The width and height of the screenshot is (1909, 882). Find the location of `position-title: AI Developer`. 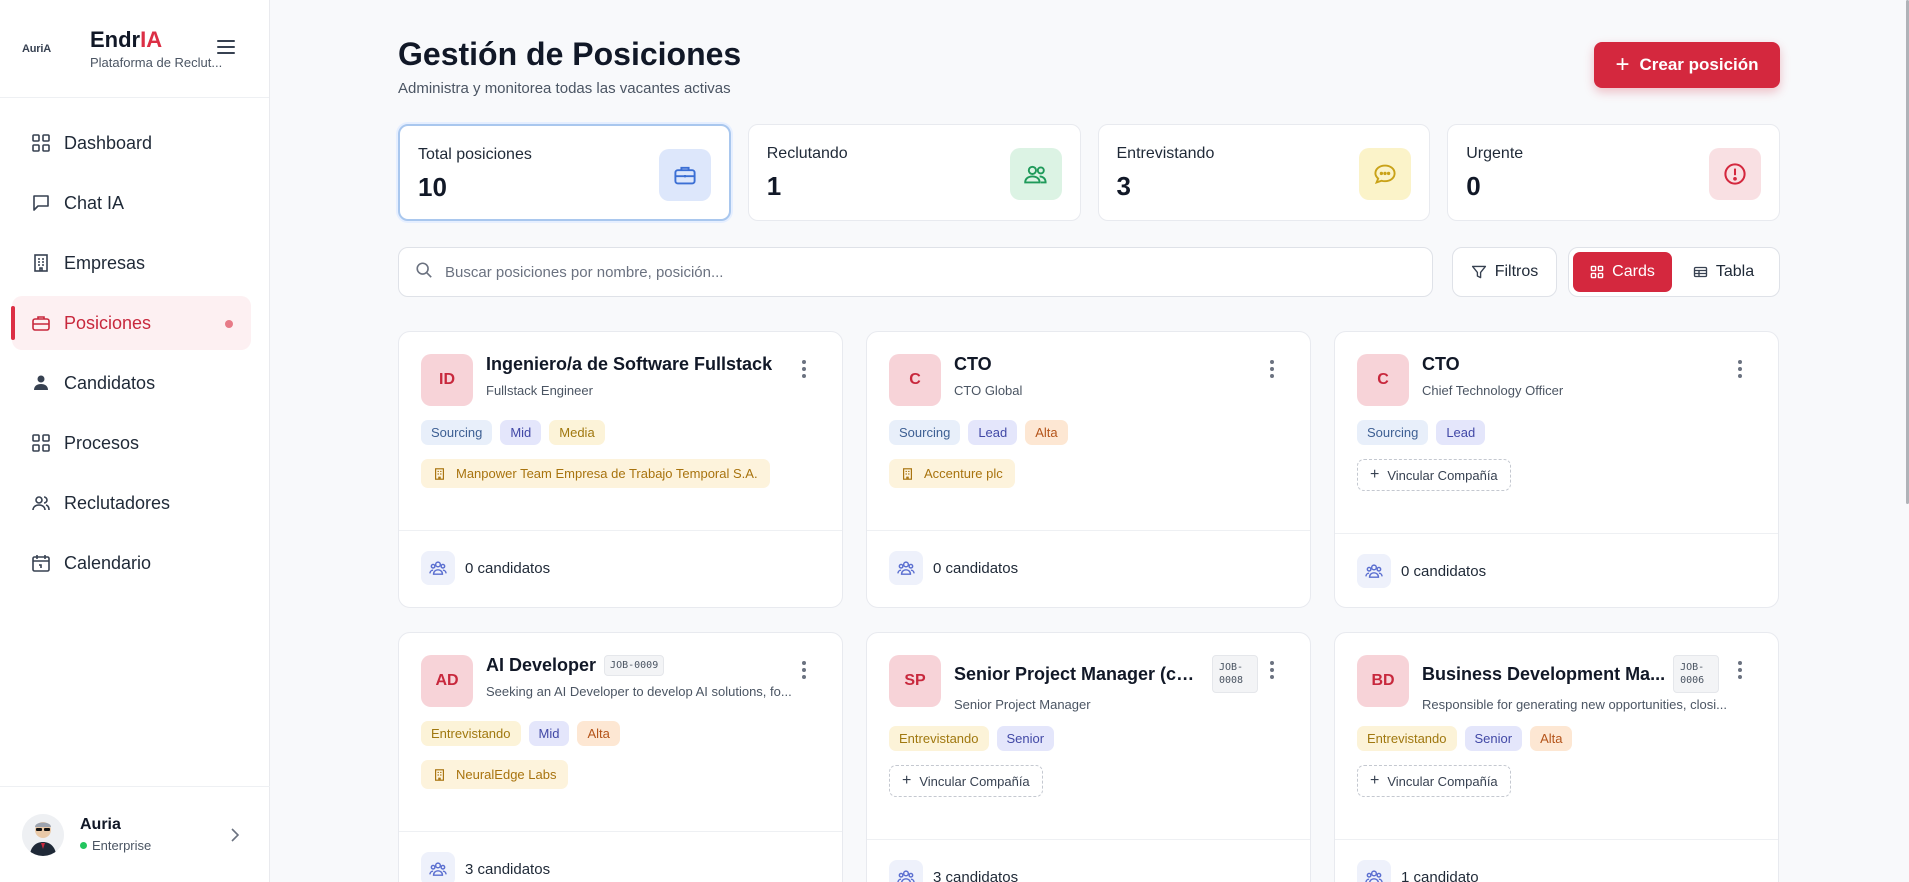

position-title: AI Developer is located at coordinates (541, 665).